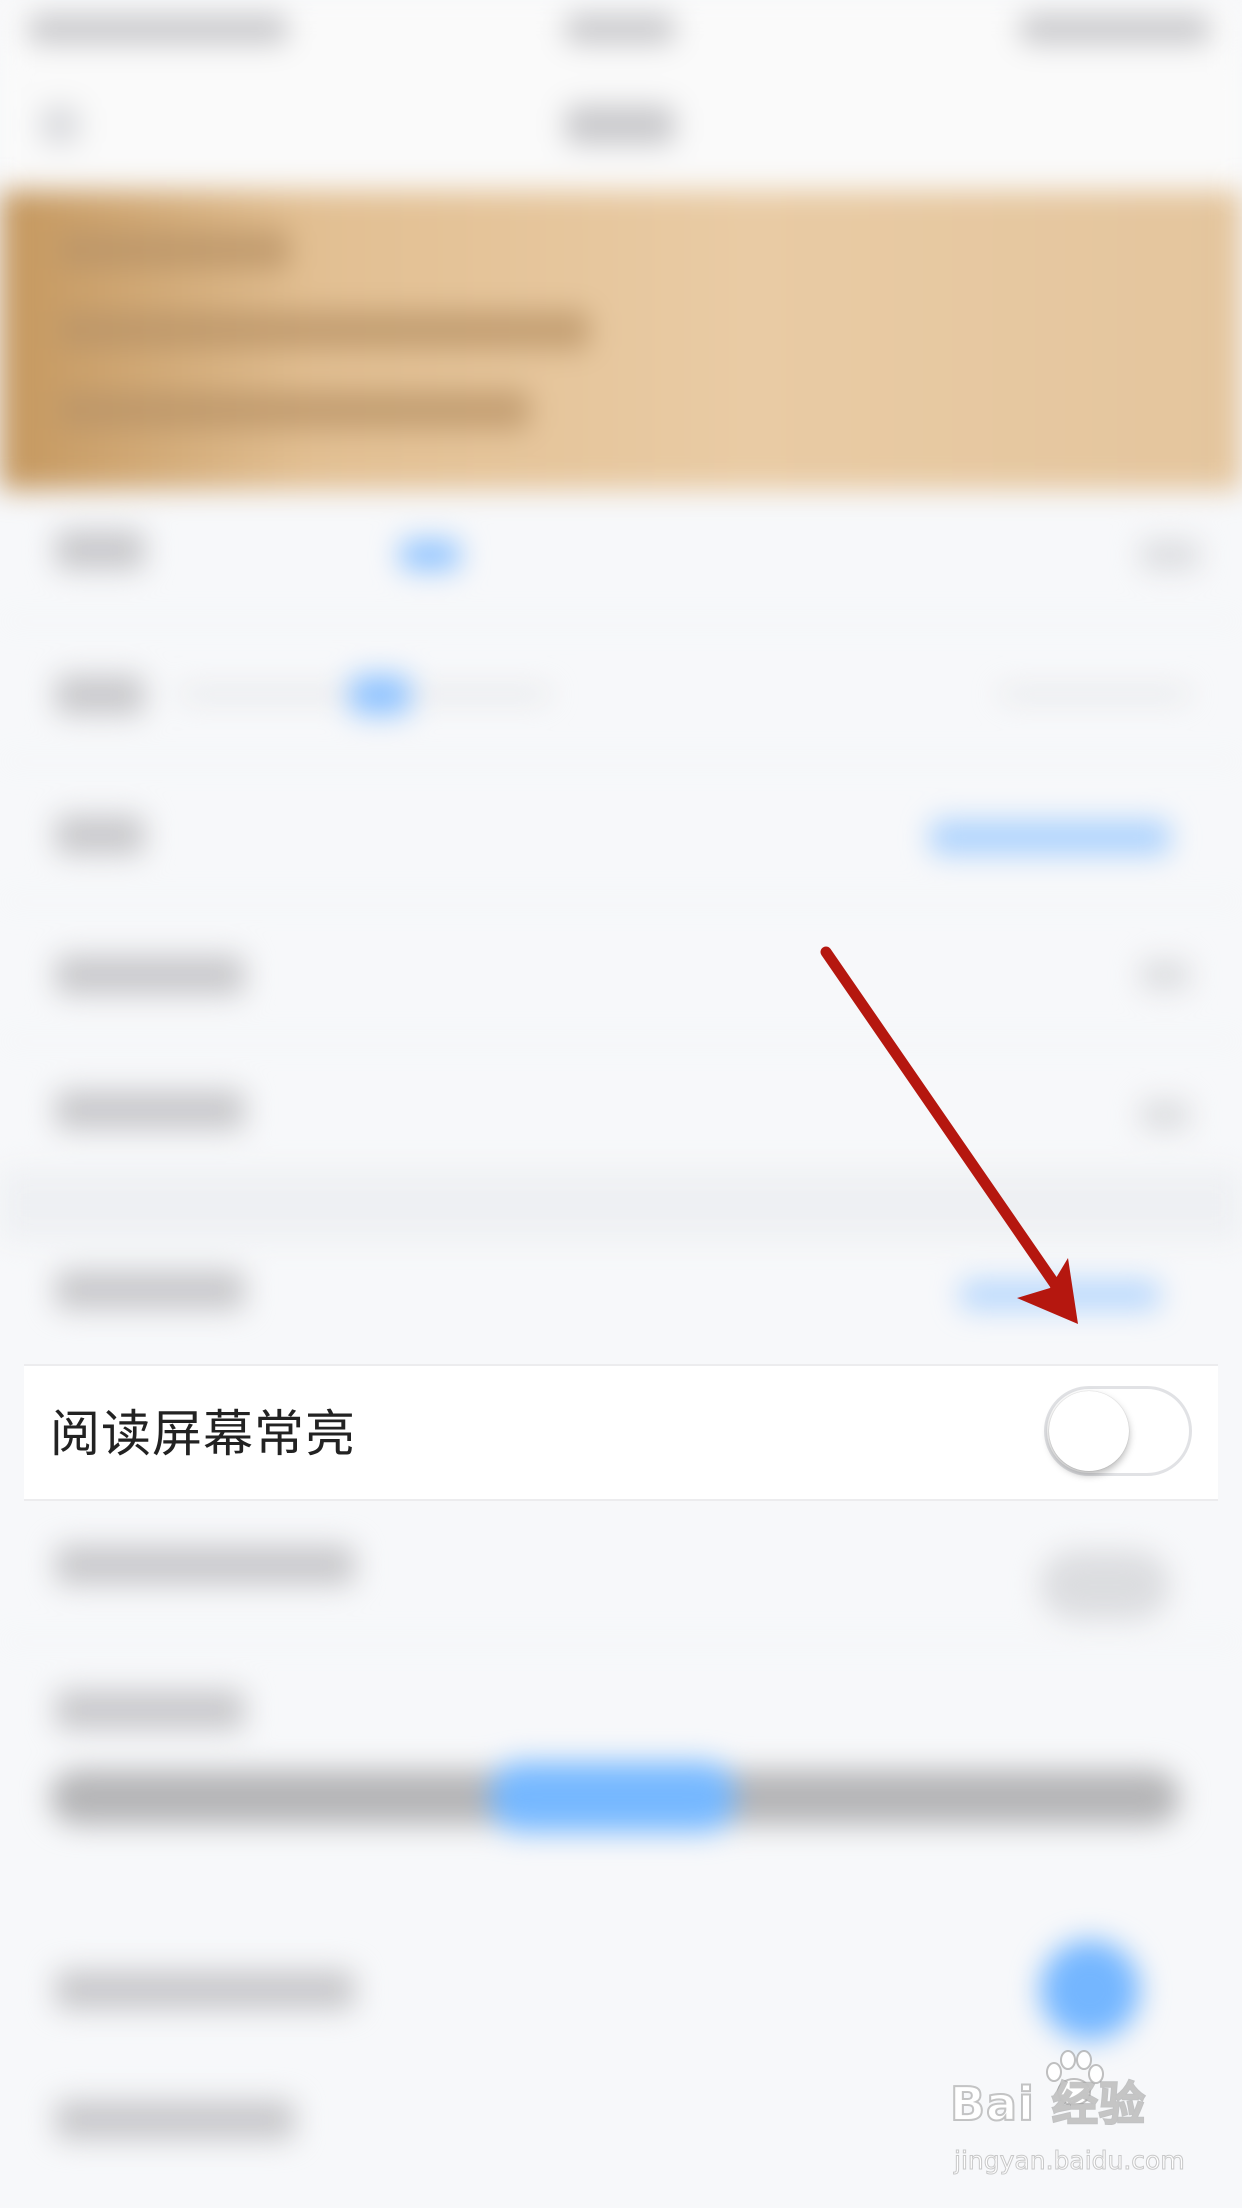 This screenshot has height=2208, width=1242. Describe the element at coordinates (621, 1432) in the screenshot. I see `settings-row-screen-always-on: 阅读屏幕常亮` at that location.